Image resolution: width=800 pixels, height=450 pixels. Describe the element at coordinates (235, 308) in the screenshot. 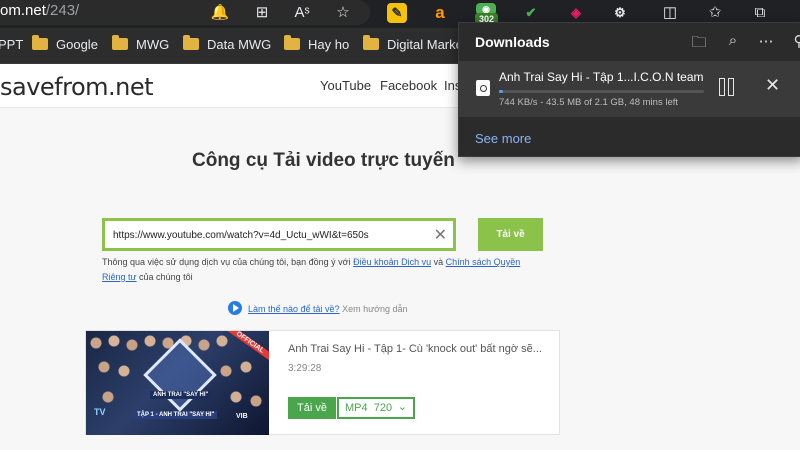

I see `play-icon` at that location.